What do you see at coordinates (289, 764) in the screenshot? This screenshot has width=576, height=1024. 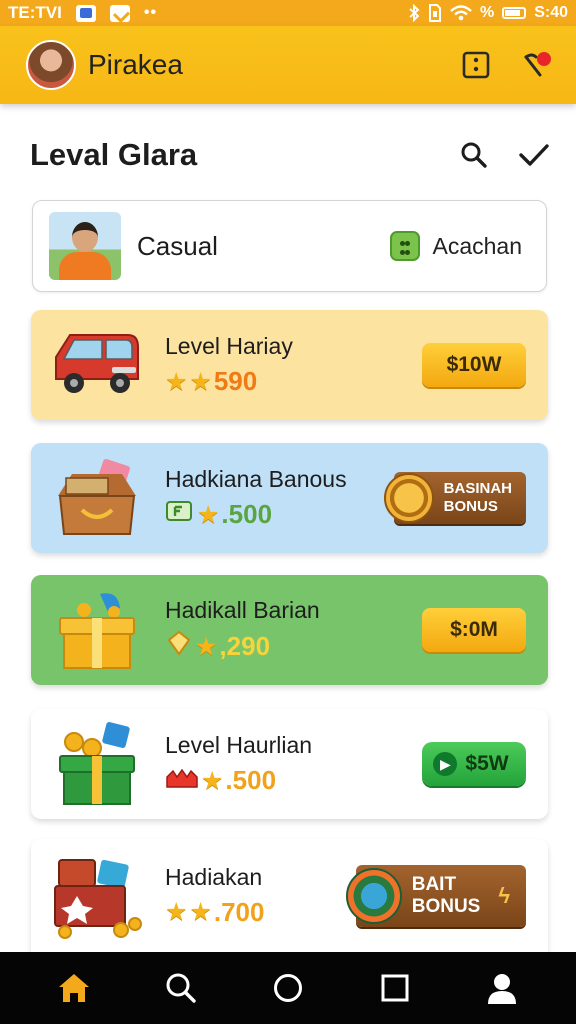 I see `reward-card: Level Haurlian ★ .500 ▶ $5W` at bounding box center [289, 764].